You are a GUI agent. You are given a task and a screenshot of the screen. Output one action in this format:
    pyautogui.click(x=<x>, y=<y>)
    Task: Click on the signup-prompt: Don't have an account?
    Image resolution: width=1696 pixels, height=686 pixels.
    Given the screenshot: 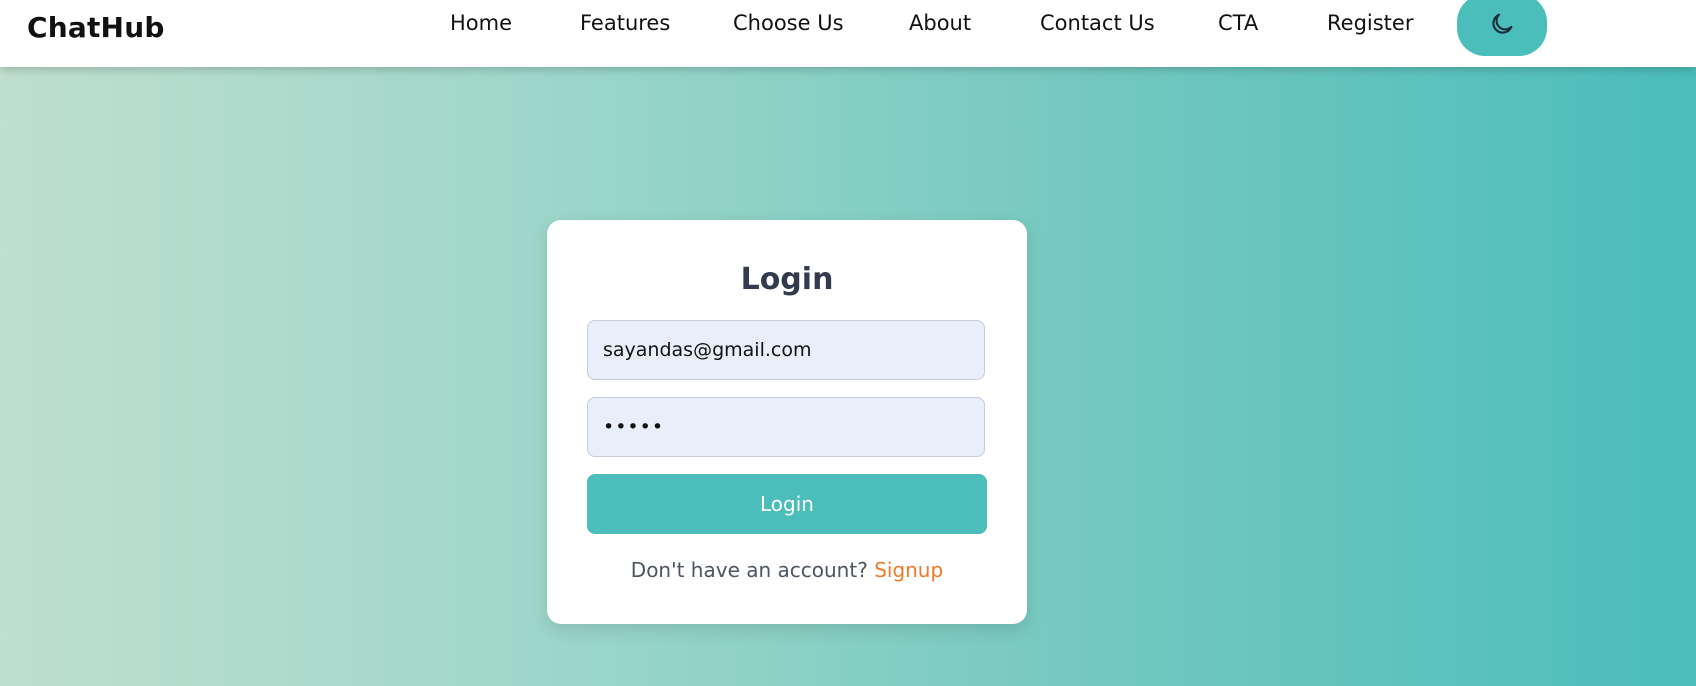 What is the action you would take?
    pyautogui.click(x=749, y=570)
    